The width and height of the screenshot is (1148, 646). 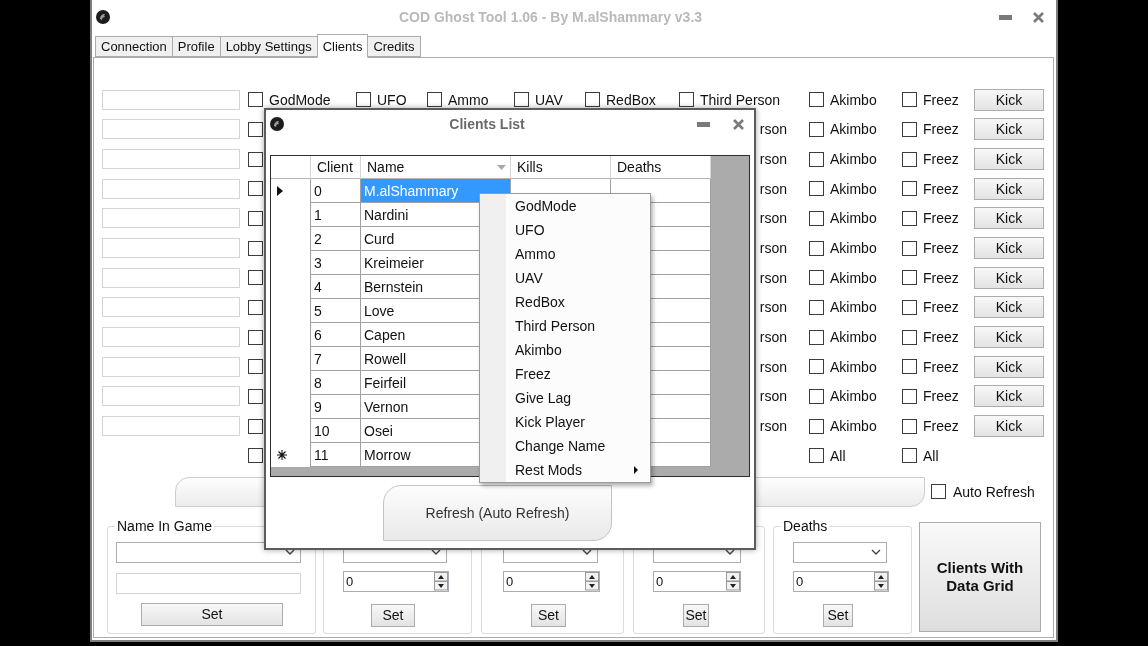 I want to click on dropdown, so click(x=208, y=552).